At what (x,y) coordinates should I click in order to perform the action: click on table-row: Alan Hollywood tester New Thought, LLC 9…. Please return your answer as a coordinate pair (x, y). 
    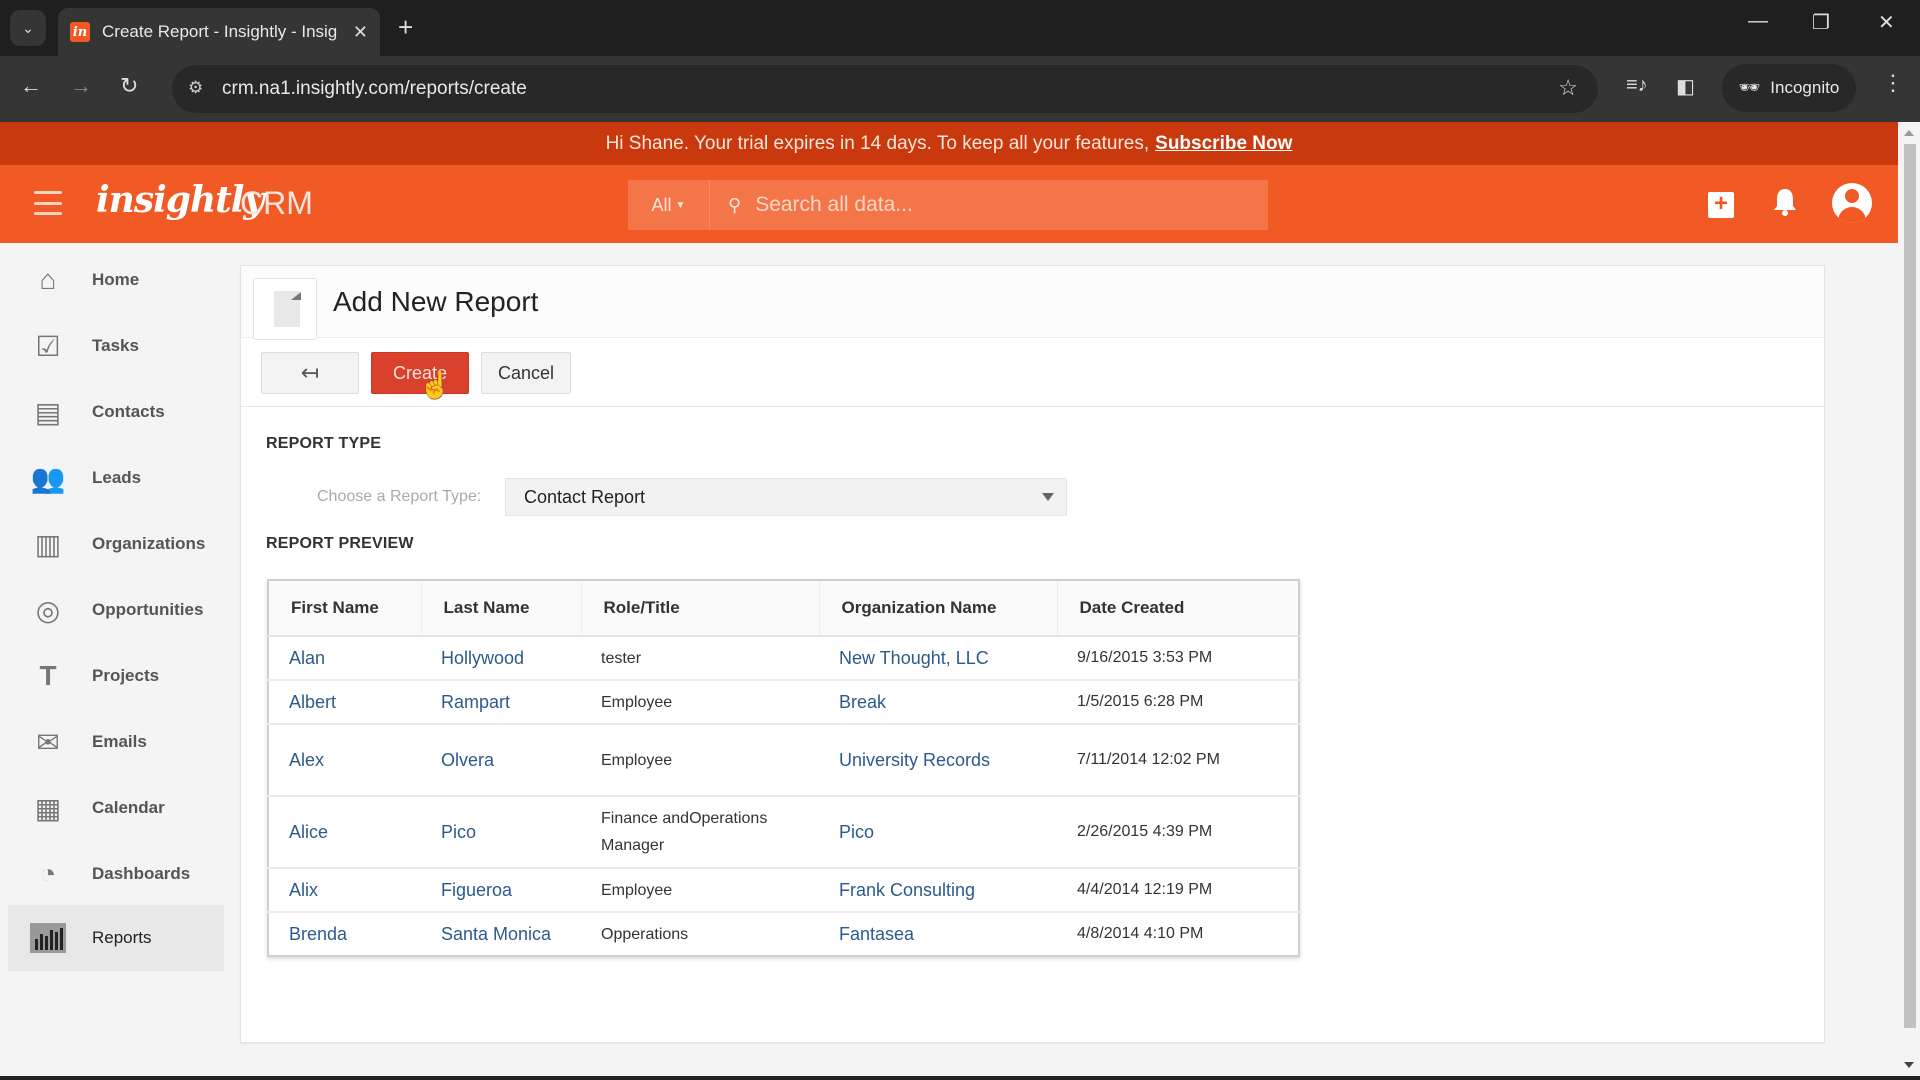
    Looking at the image, I should click on (783, 658).